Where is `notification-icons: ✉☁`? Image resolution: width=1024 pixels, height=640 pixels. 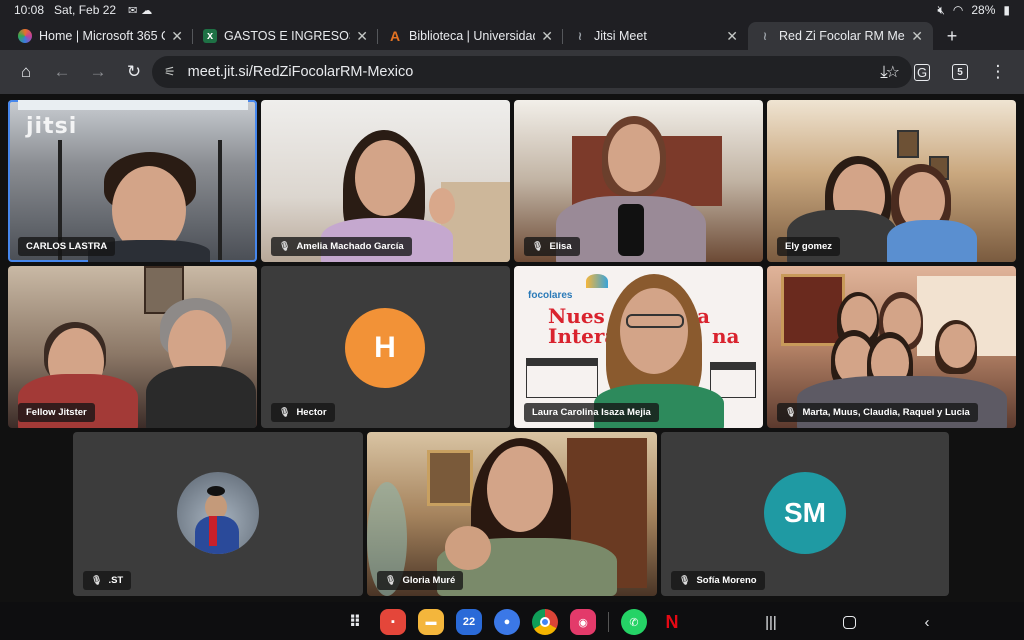 notification-icons: ✉☁ is located at coordinates (142, 10).